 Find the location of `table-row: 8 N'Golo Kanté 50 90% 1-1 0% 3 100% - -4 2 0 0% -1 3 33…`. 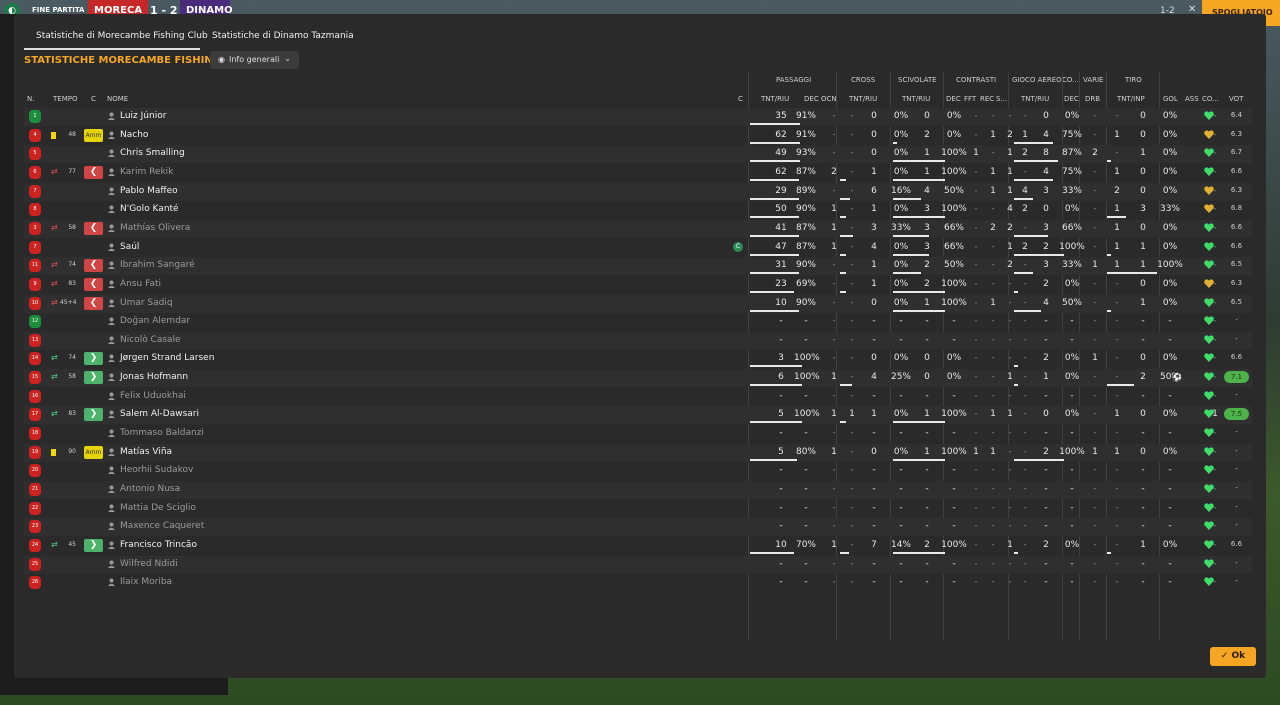

table-row: 8 N'Golo Kanté 50 90% 1-1 0% 3 100% - -4 2 0 0% -1 3 33… is located at coordinates (638, 210).